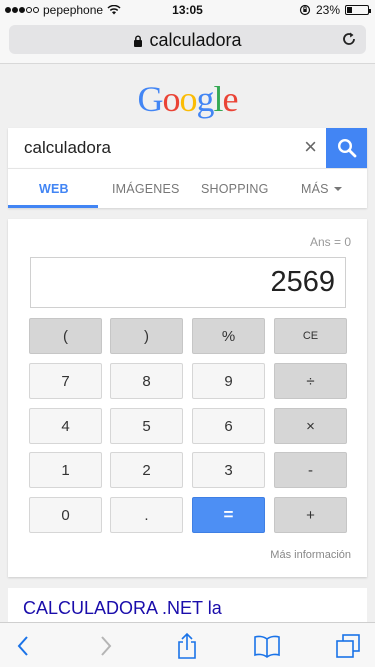 Image resolution: width=375 pixels, height=667 pixels. What do you see at coordinates (65, 336) in the screenshot?
I see `key-open-paren: (` at bounding box center [65, 336].